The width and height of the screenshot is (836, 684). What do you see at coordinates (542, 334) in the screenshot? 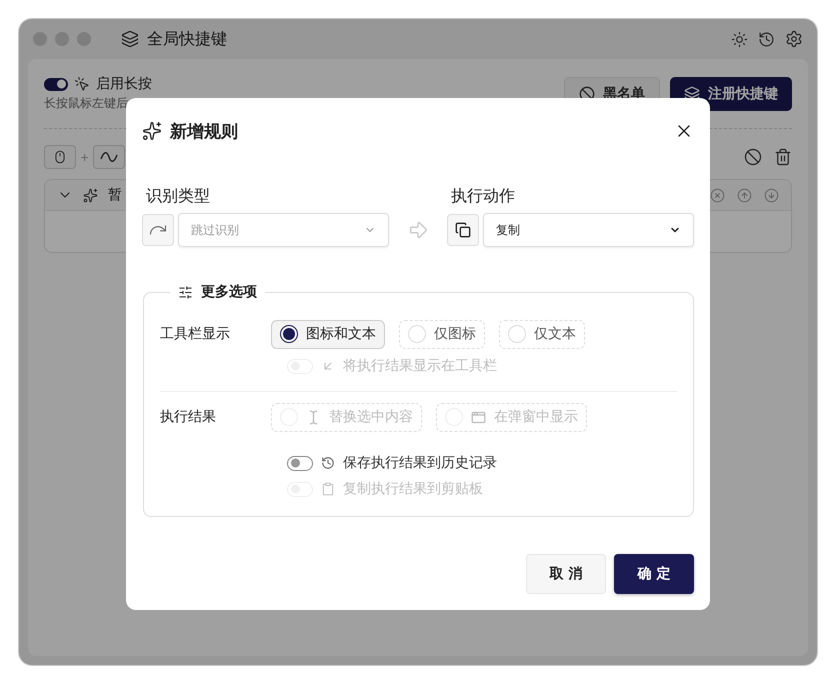
I see `radio-option: 仅文本` at bounding box center [542, 334].